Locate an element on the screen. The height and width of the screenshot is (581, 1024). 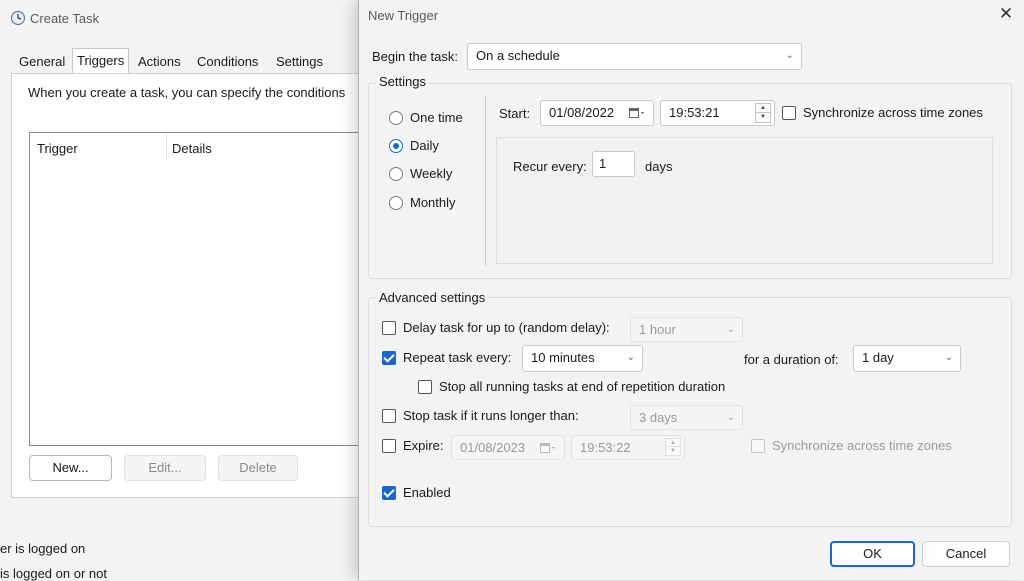
close-icon: ✕ is located at coordinates (1006, 14).